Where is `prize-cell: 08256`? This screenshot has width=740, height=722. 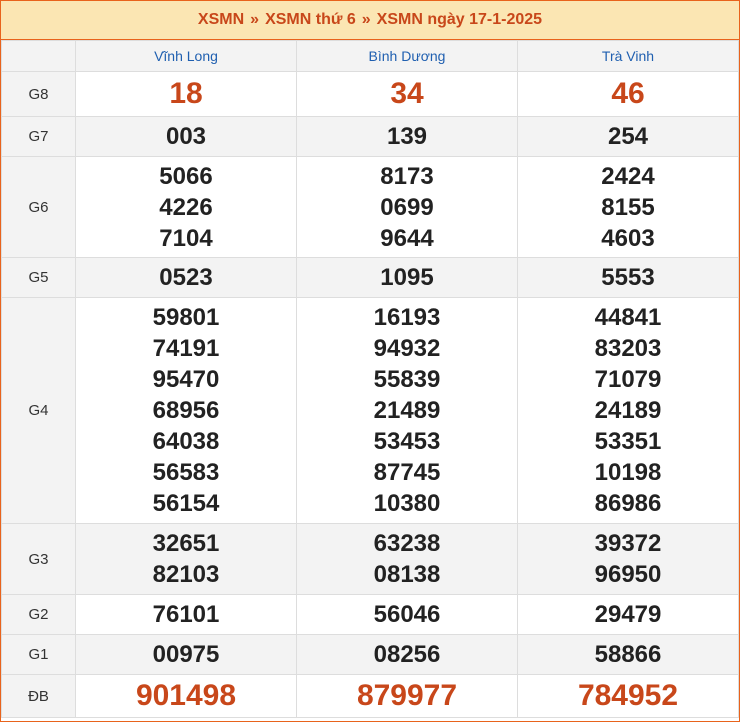
prize-cell: 08256 is located at coordinates (407, 654).